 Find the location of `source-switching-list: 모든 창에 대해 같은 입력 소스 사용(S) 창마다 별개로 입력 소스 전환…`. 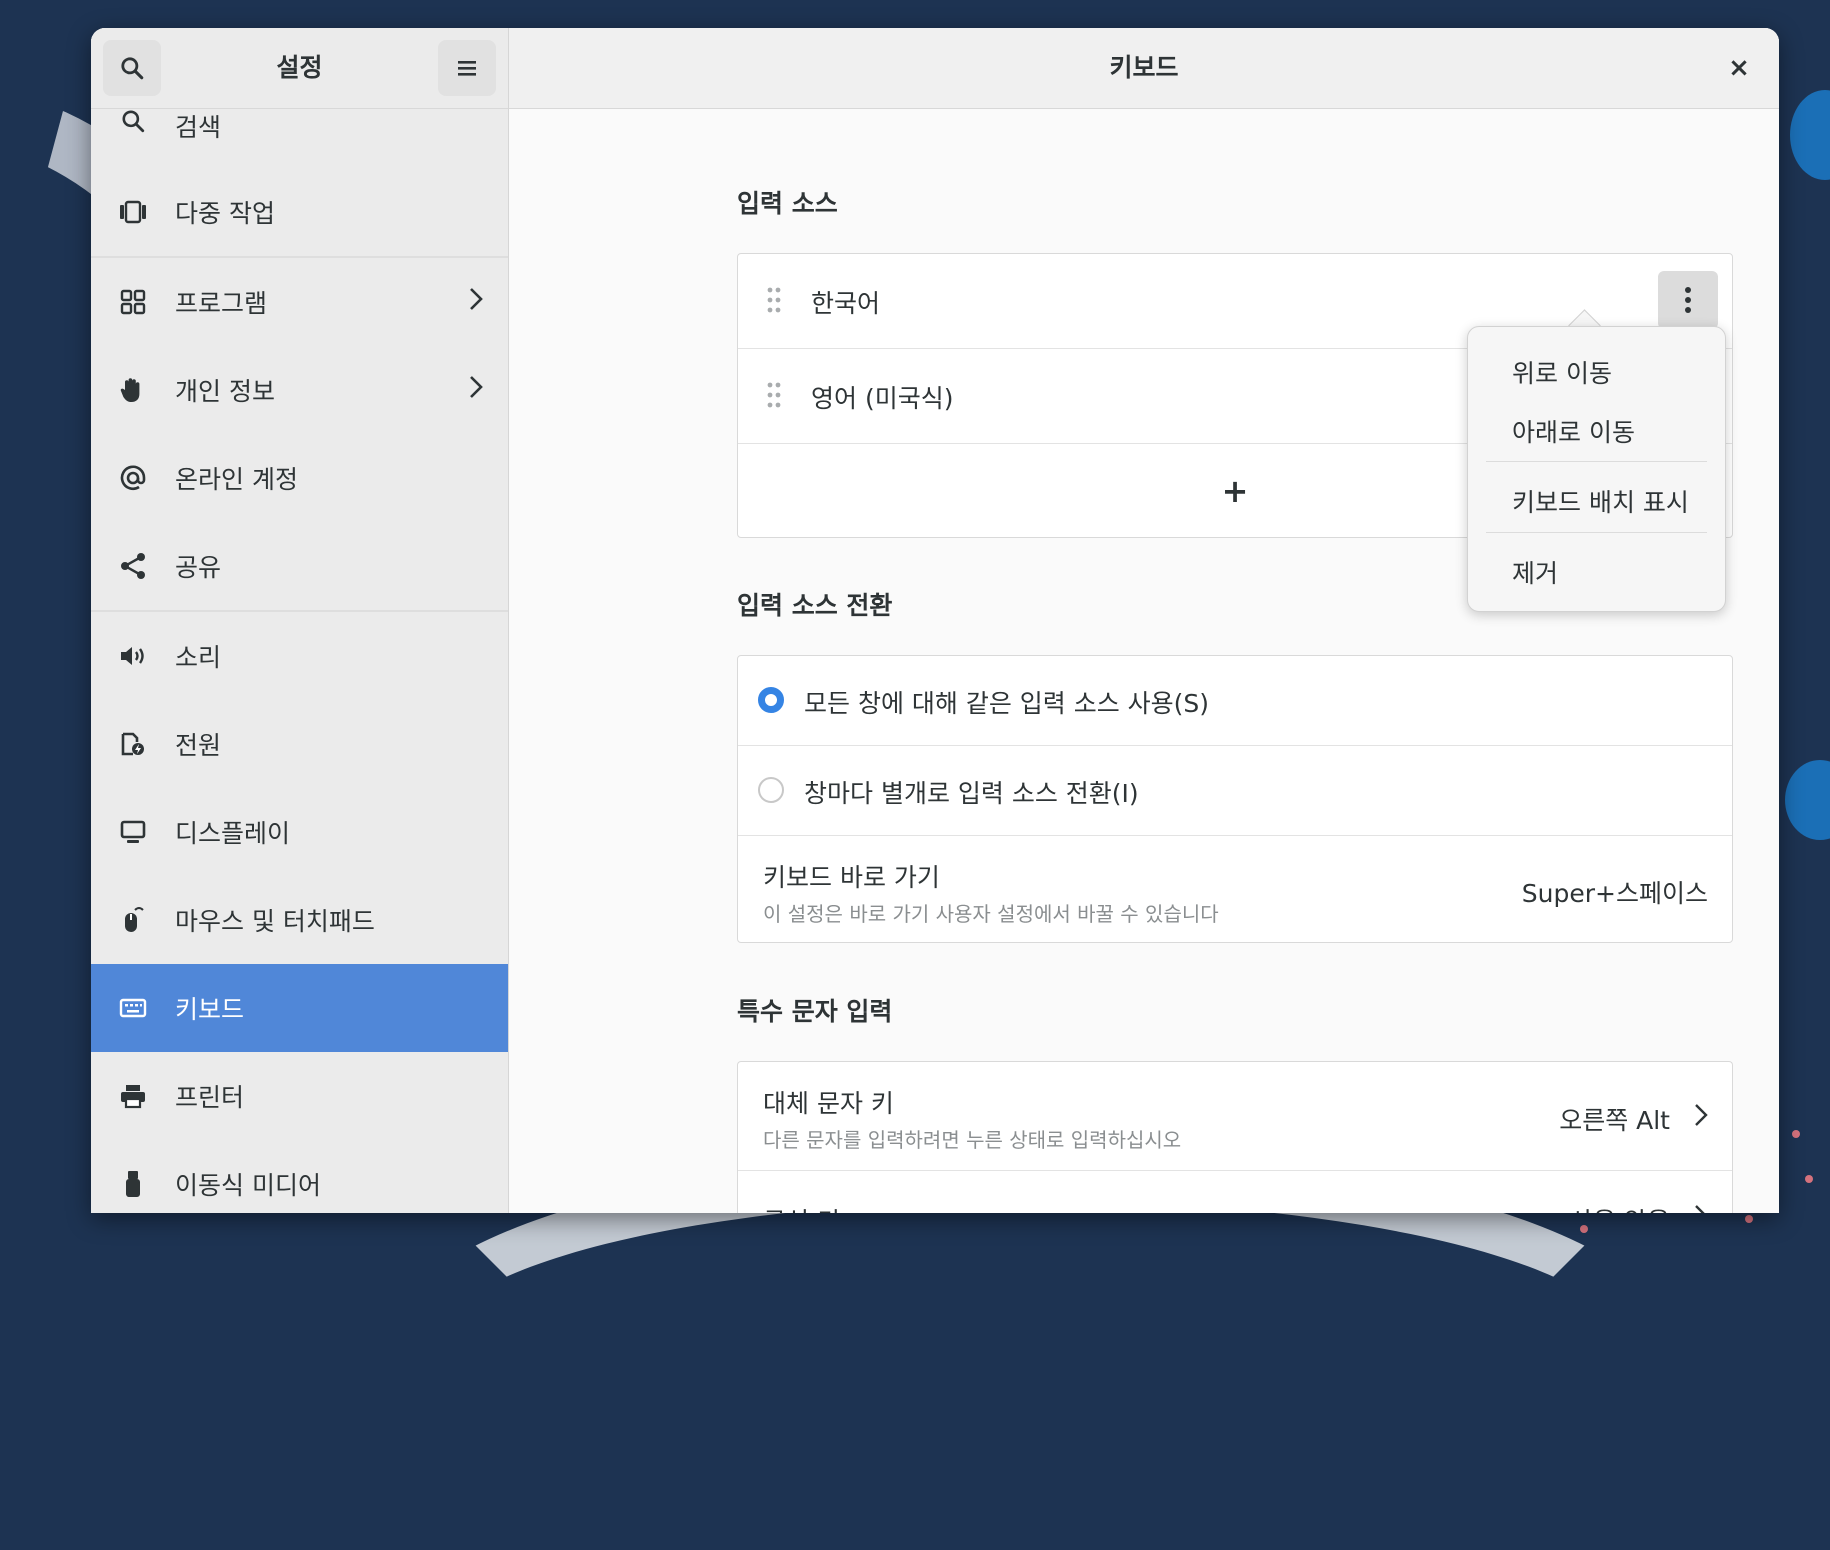

source-switching-list: 모든 창에 대해 같은 입력 소스 사용(S) 창마다 별개로 입력 소스 전환… is located at coordinates (1235, 799).